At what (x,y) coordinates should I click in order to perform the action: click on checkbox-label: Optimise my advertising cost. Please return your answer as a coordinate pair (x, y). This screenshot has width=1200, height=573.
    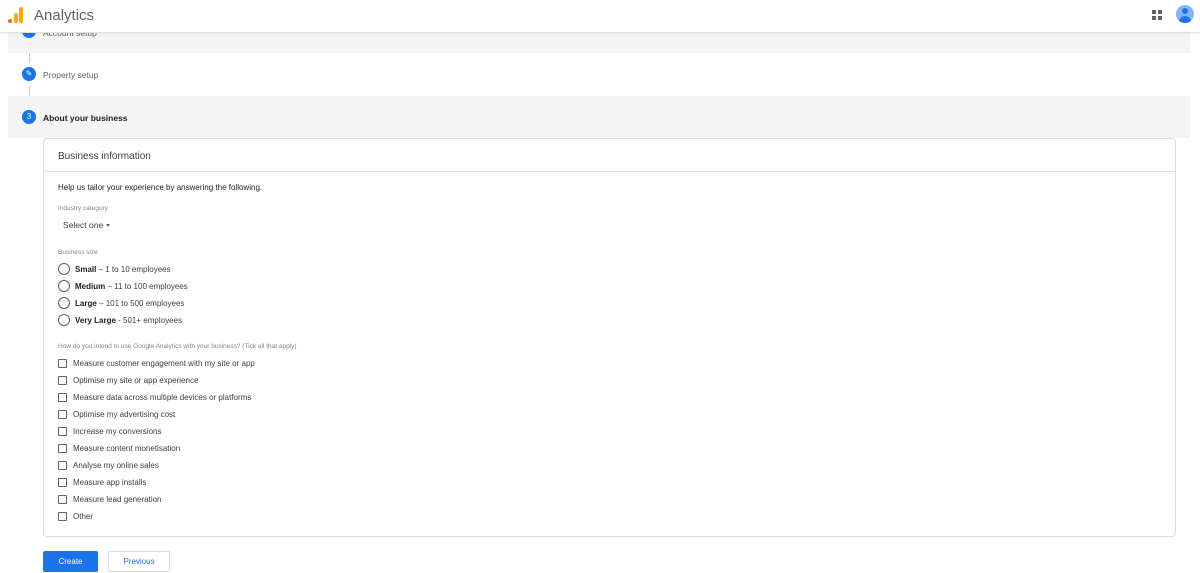
    Looking at the image, I should click on (124, 414).